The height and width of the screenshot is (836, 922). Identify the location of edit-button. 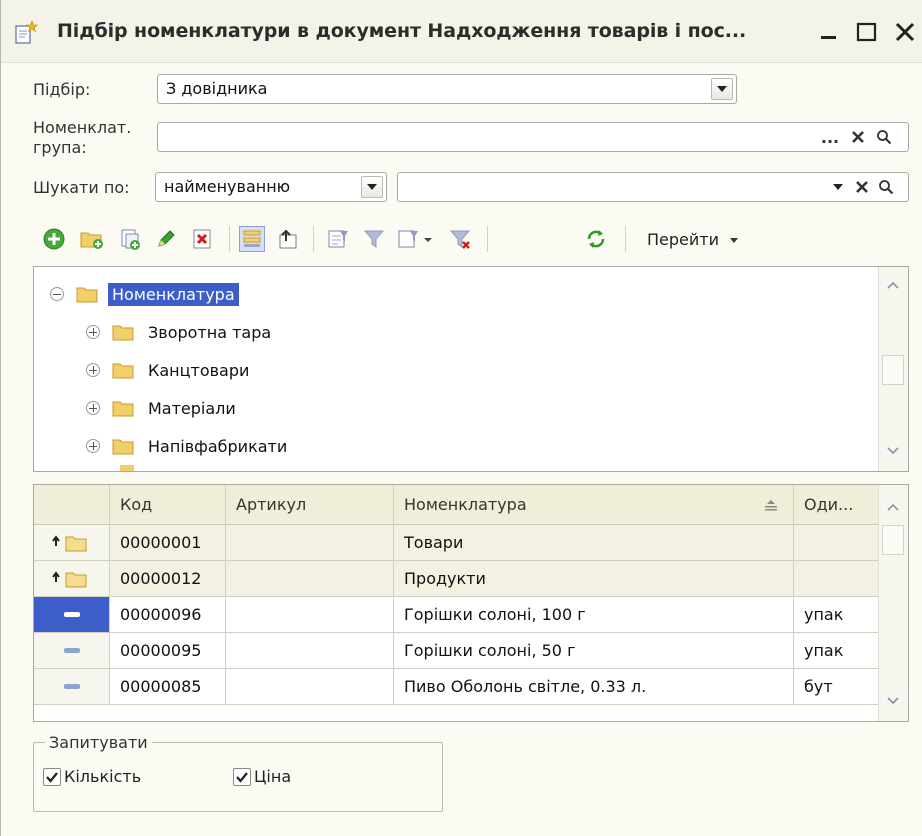
(166, 239).